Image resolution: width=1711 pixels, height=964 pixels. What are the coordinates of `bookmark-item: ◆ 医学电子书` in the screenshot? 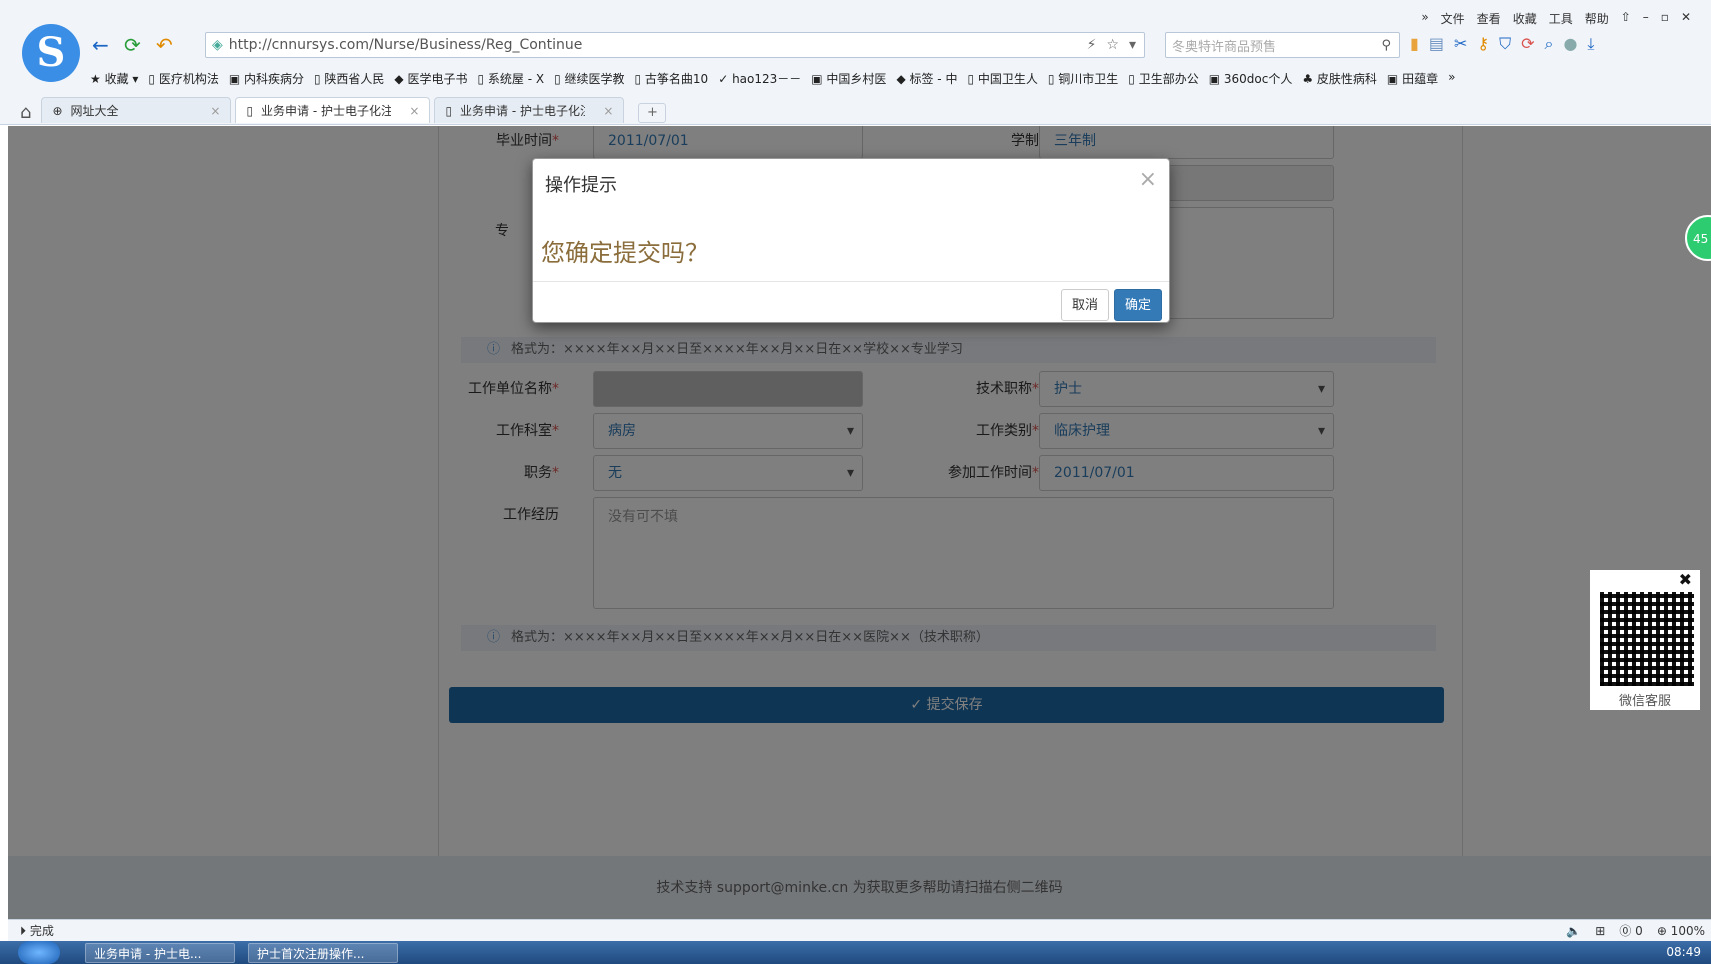 It's located at (430, 78).